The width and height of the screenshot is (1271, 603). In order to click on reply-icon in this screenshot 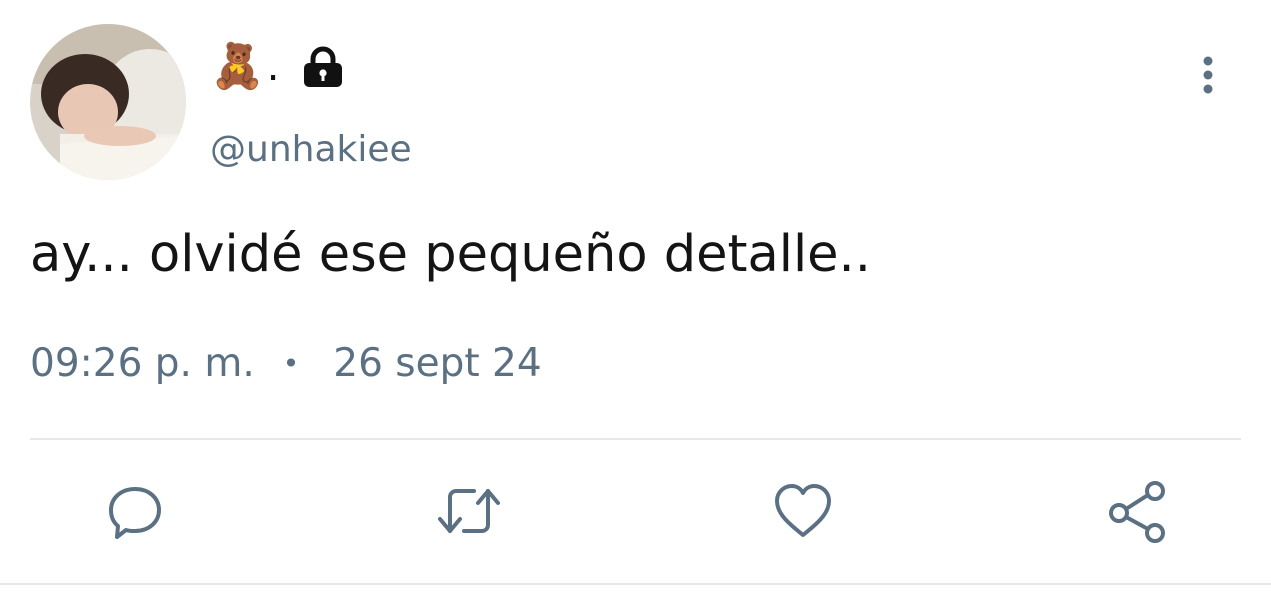, I will do `click(135, 513)`.